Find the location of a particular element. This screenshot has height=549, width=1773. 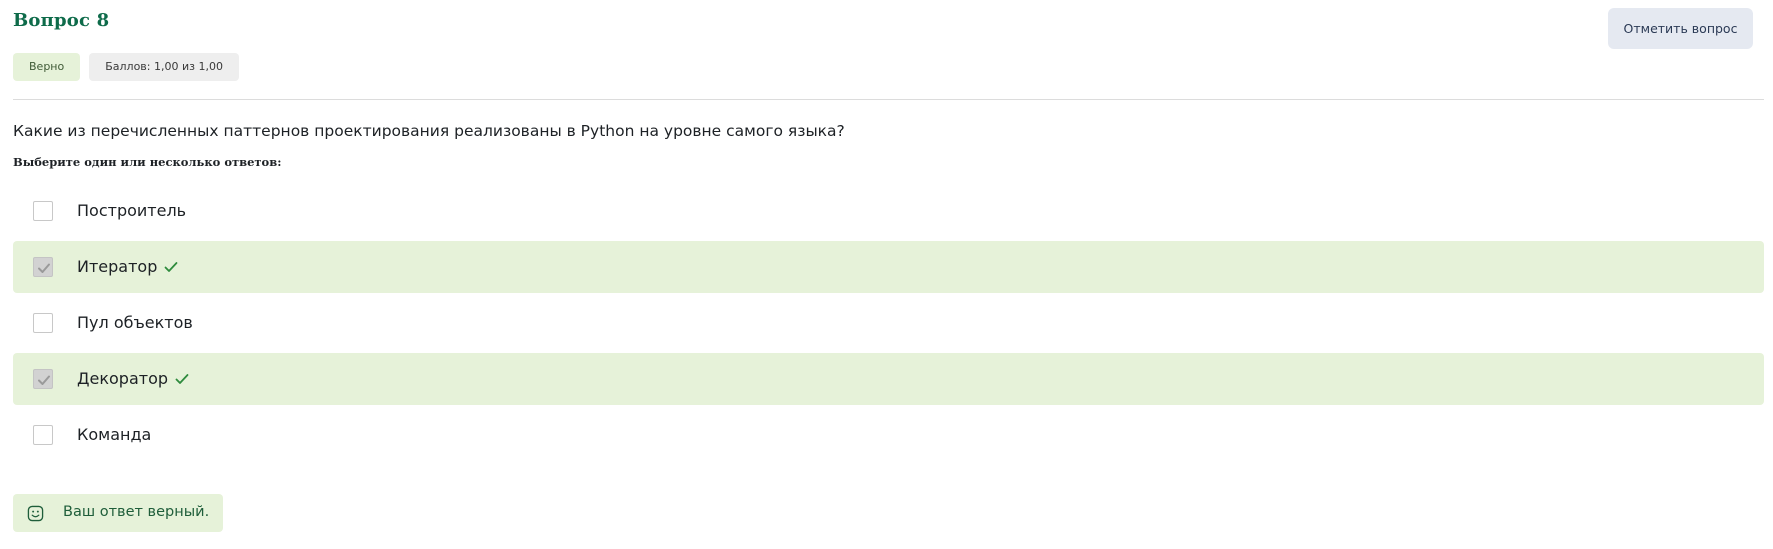

answer-label-text: Пул объектов is located at coordinates (135, 322).